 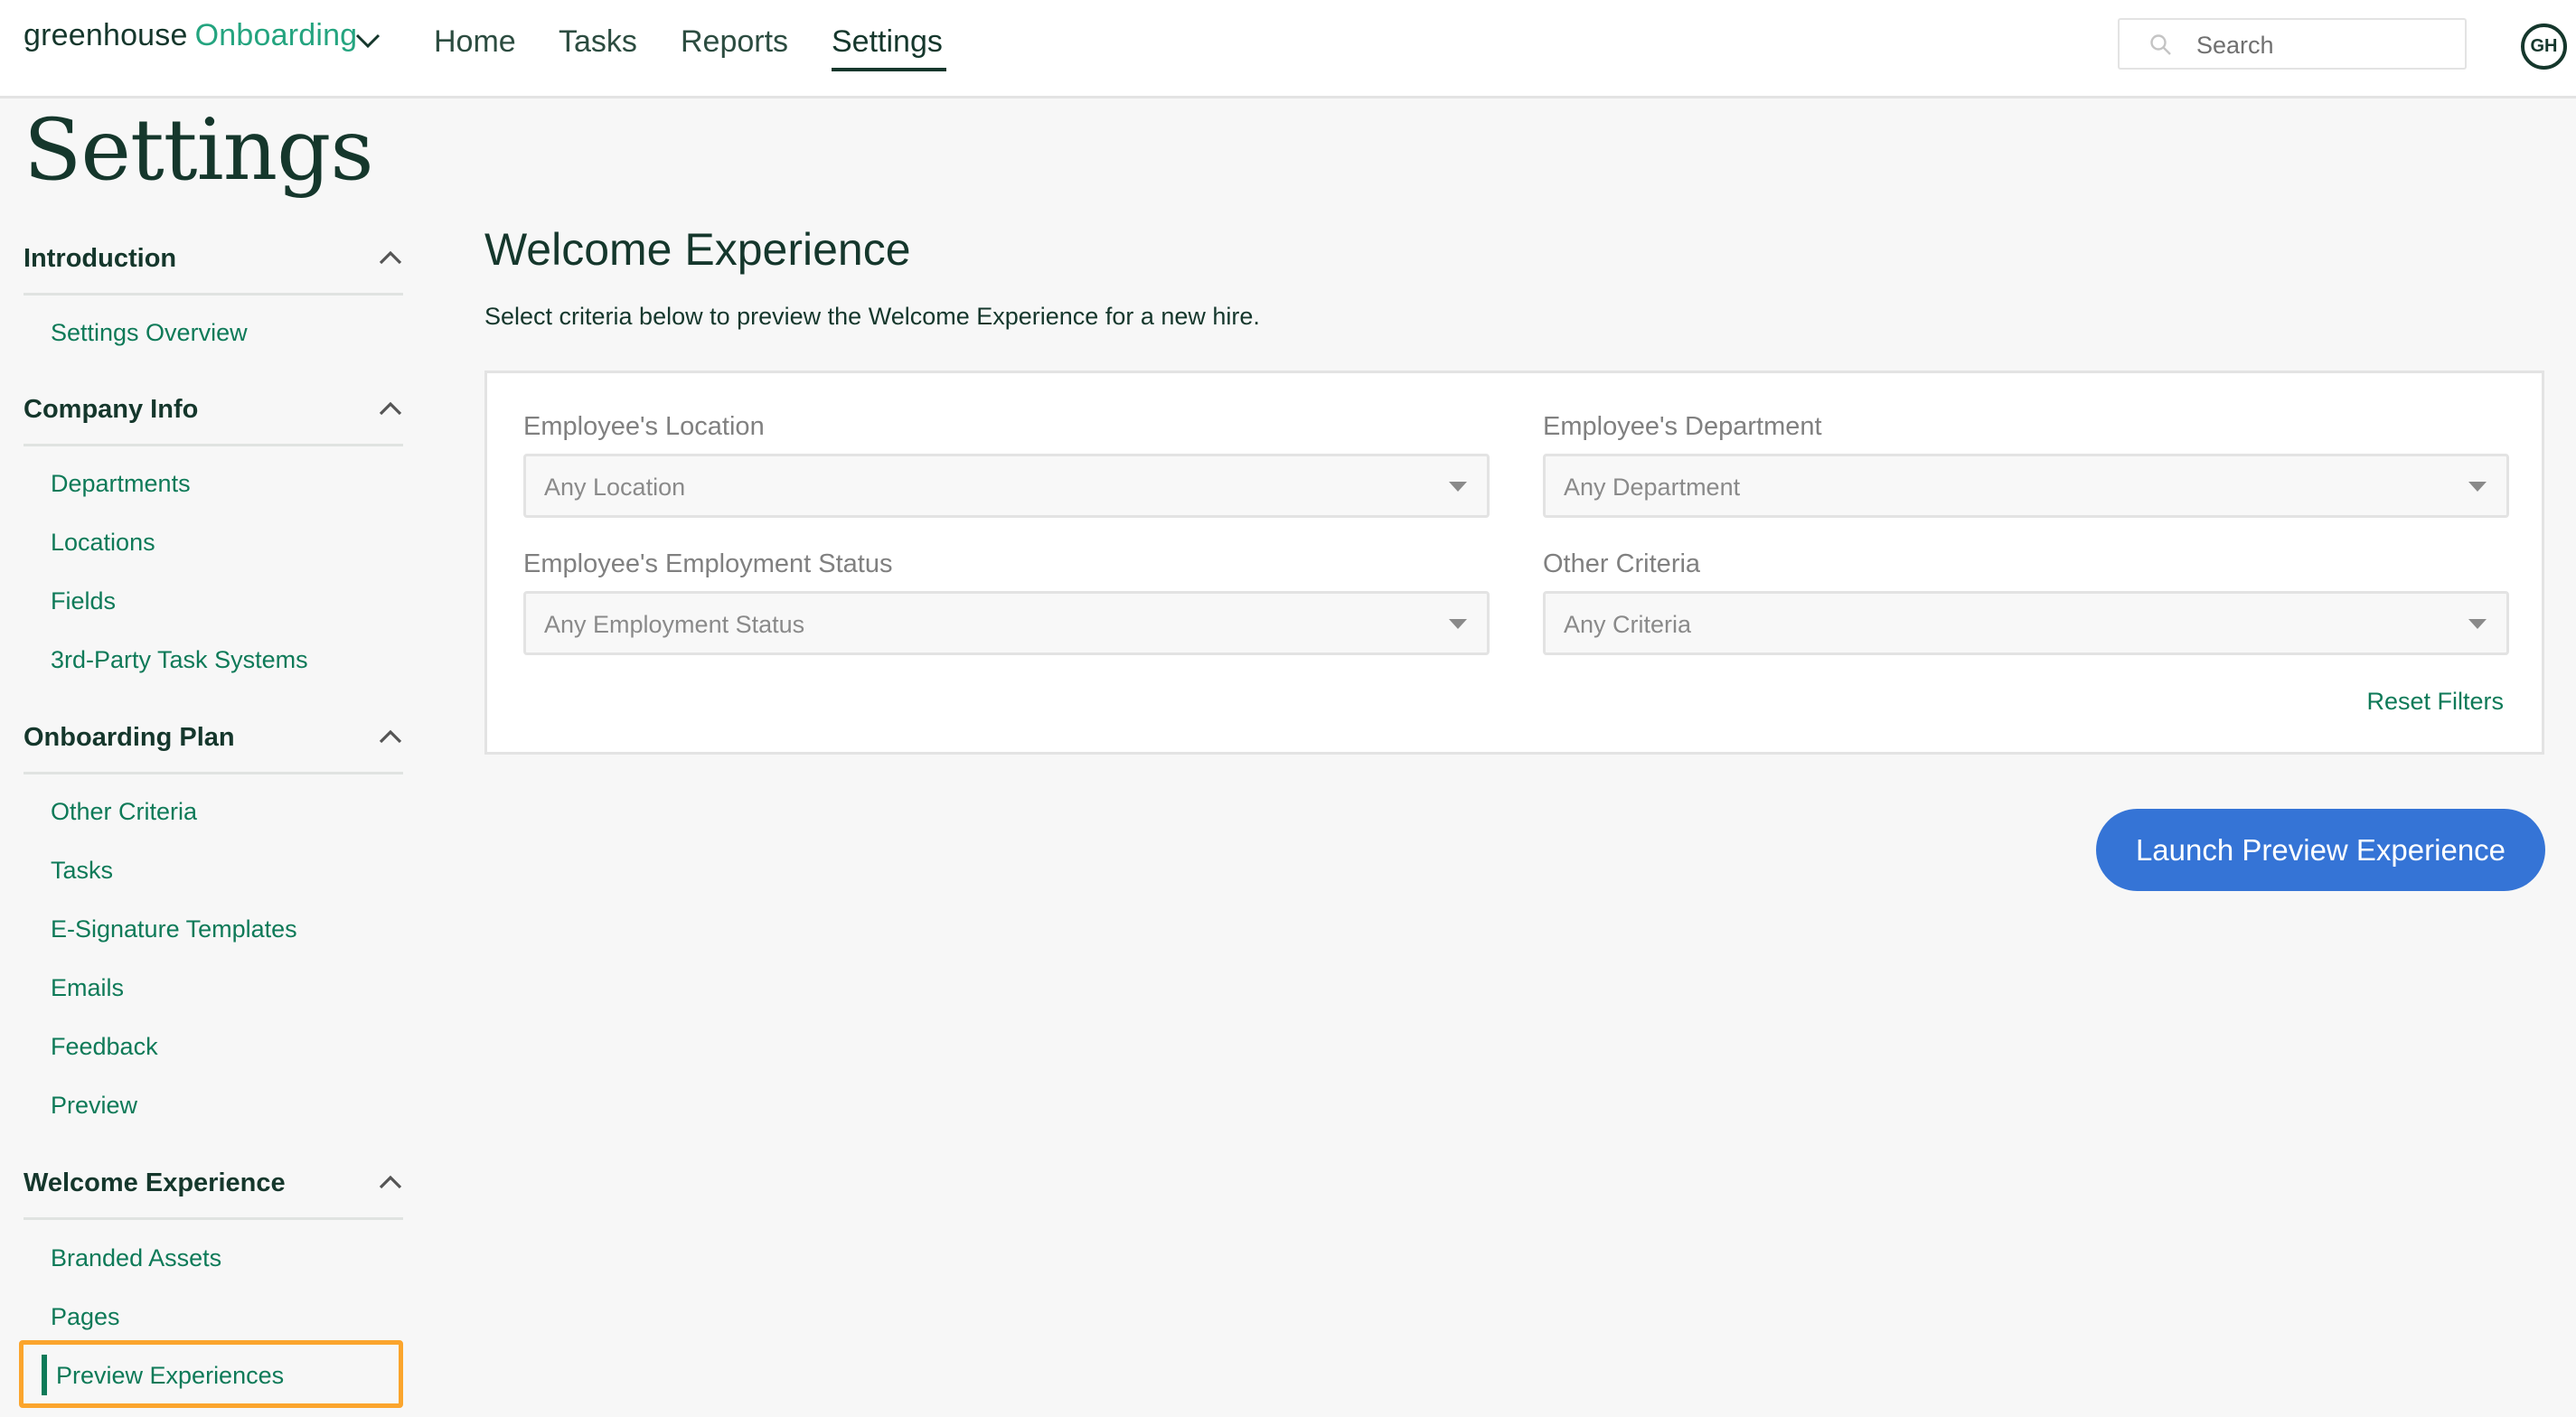 What do you see at coordinates (85, 1317) in the screenshot?
I see `sidebar-item-pages: Pages` at bounding box center [85, 1317].